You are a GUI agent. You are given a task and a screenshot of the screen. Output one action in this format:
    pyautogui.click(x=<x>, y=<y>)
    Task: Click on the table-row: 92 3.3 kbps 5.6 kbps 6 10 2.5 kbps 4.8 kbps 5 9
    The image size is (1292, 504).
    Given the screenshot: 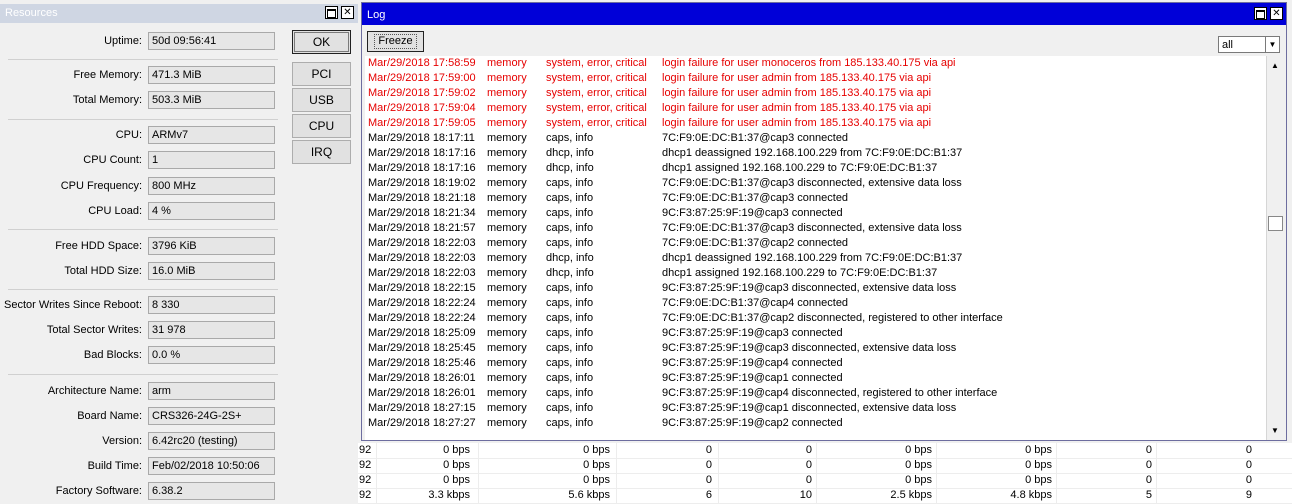 What is the action you would take?
    pyautogui.click(x=825, y=496)
    